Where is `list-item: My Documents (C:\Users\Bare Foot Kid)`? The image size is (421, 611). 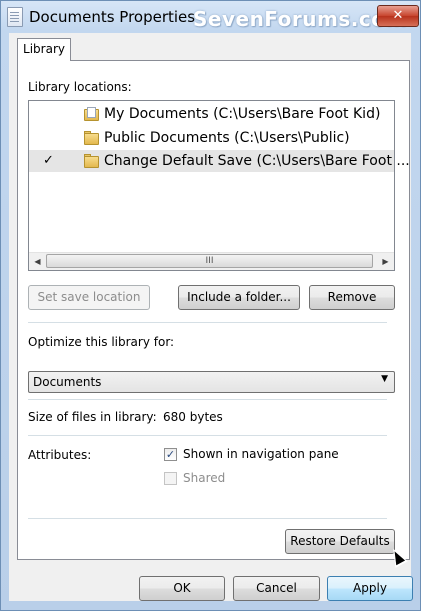
list-item: My Documents (C:\Users\Bare Foot Kid) is located at coordinates (211, 114).